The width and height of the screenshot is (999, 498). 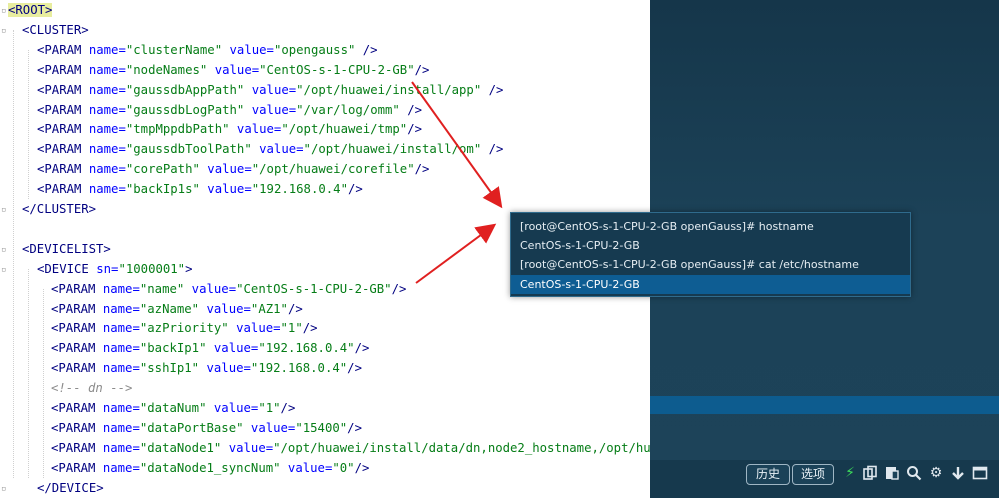 What do you see at coordinates (457, 145) in the screenshot?
I see `arrow-to-hostname-output` at bounding box center [457, 145].